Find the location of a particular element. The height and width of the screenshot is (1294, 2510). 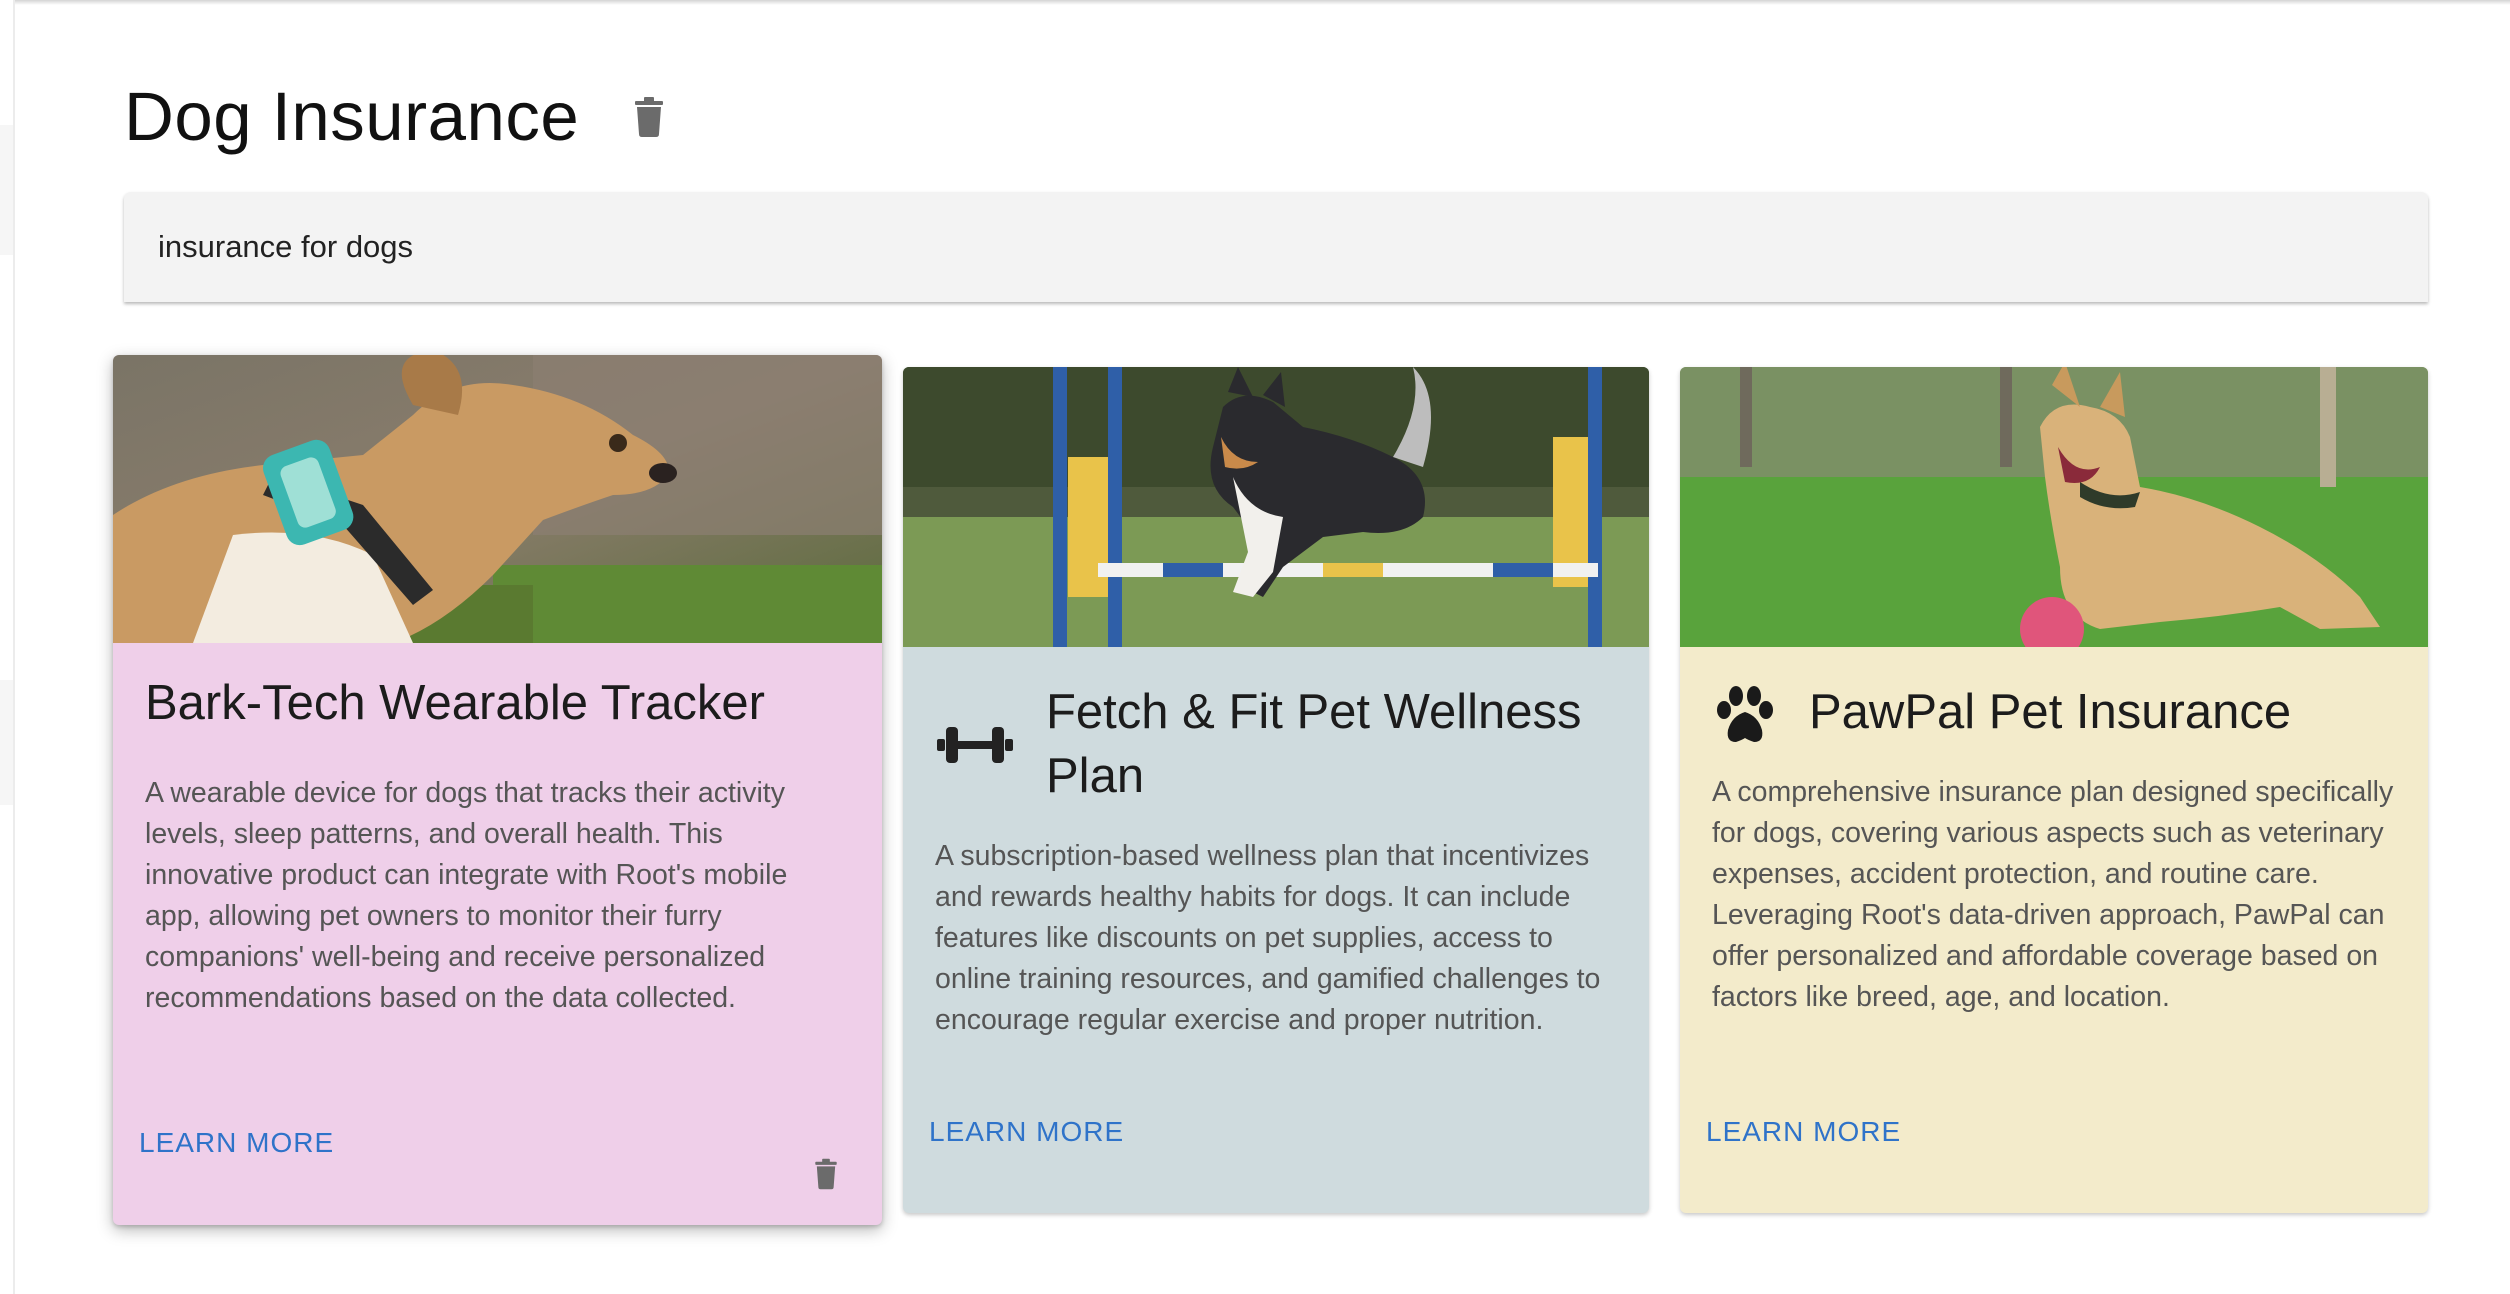

page-header: Dog Insurance is located at coordinates (397, 117).